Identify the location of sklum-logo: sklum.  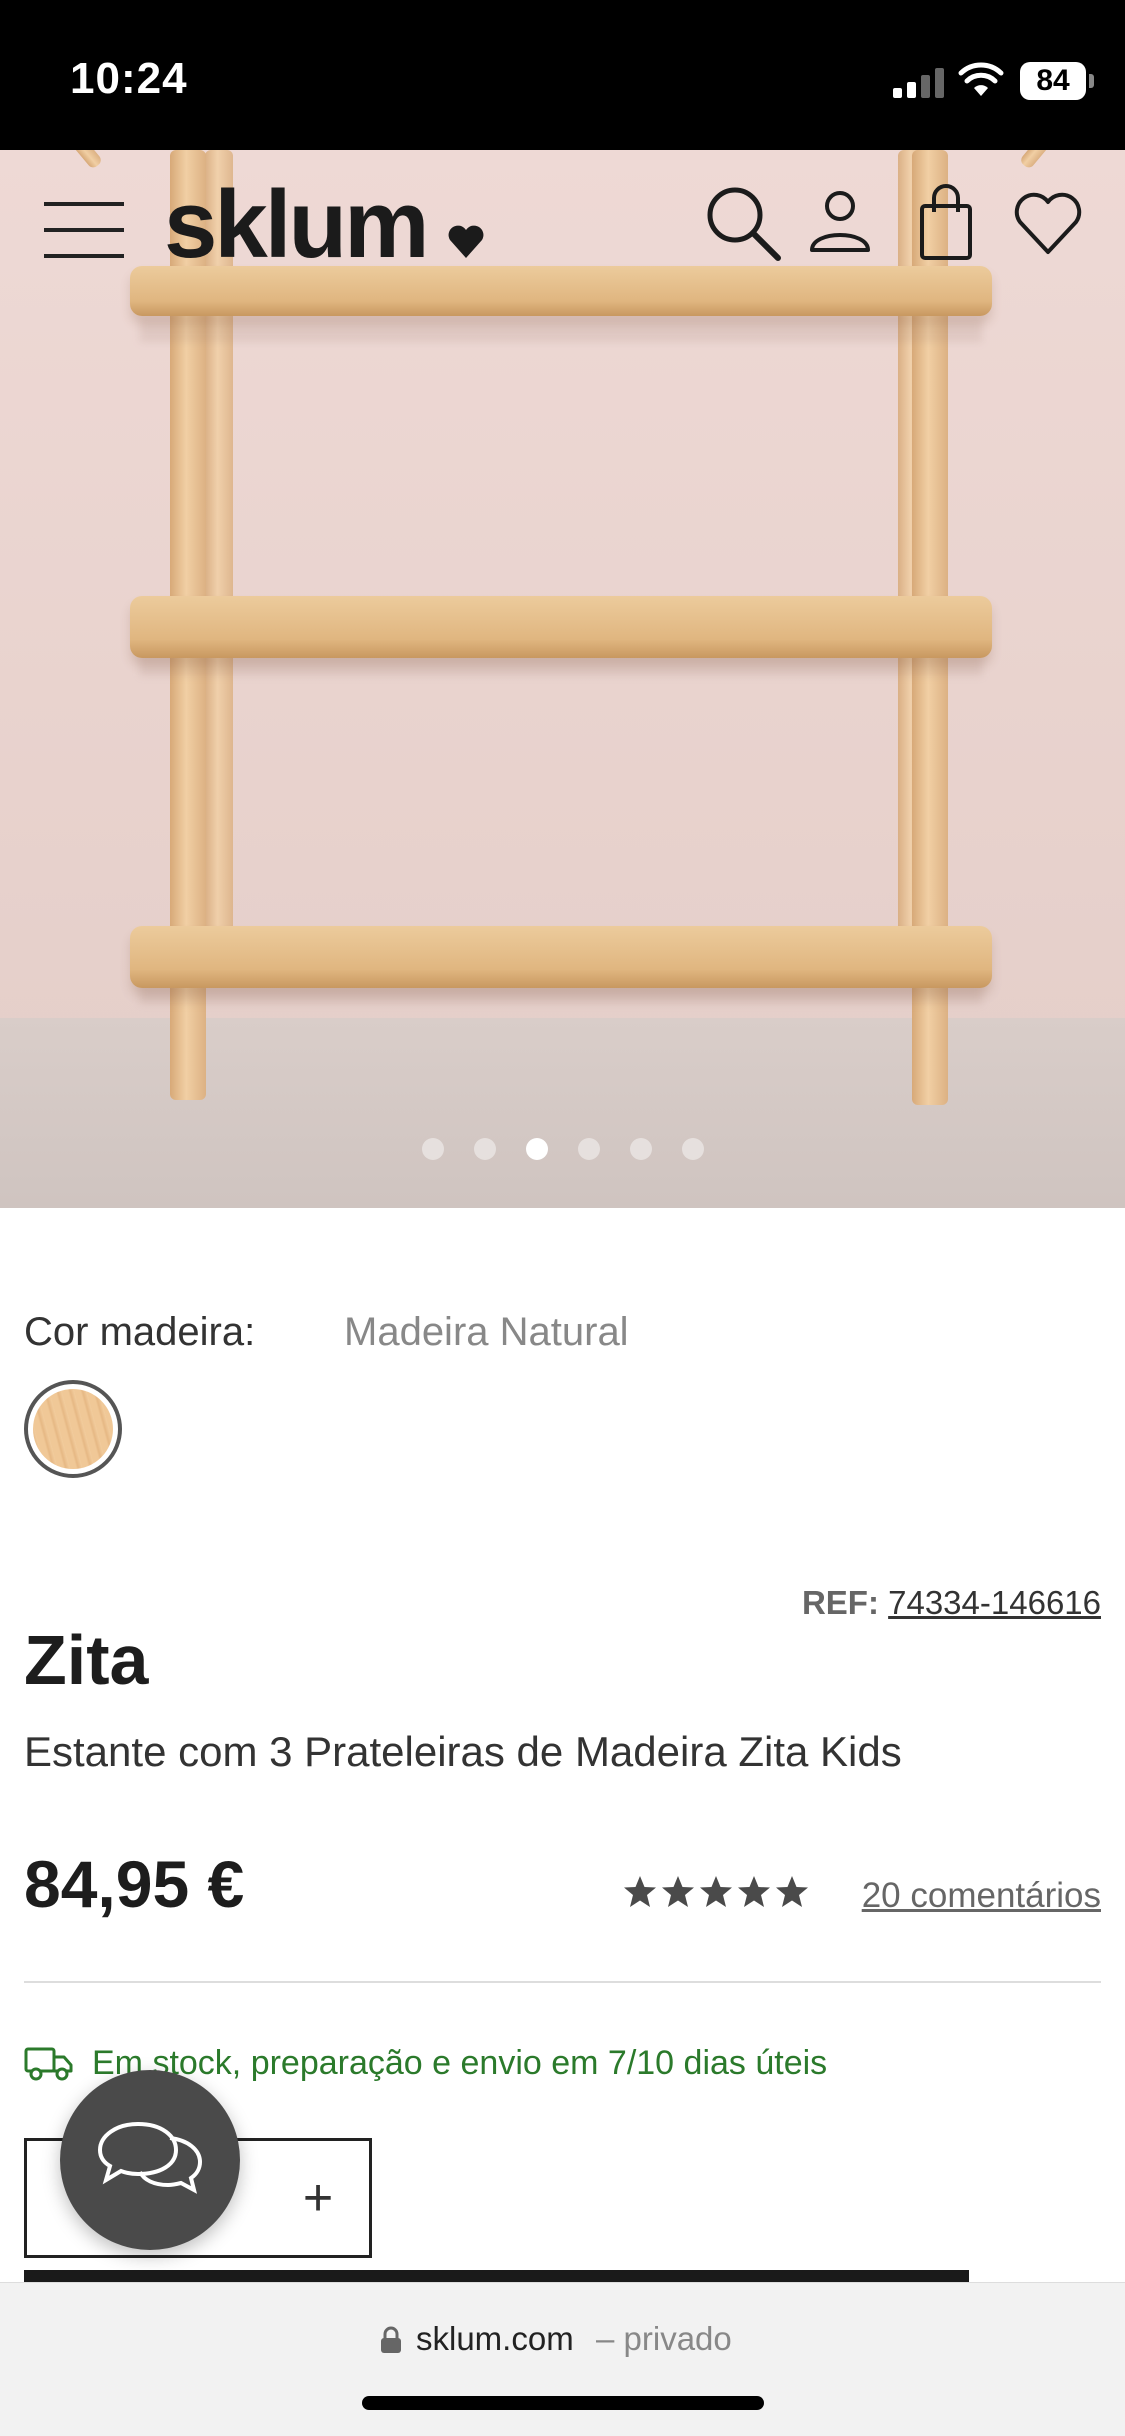
(296, 225).